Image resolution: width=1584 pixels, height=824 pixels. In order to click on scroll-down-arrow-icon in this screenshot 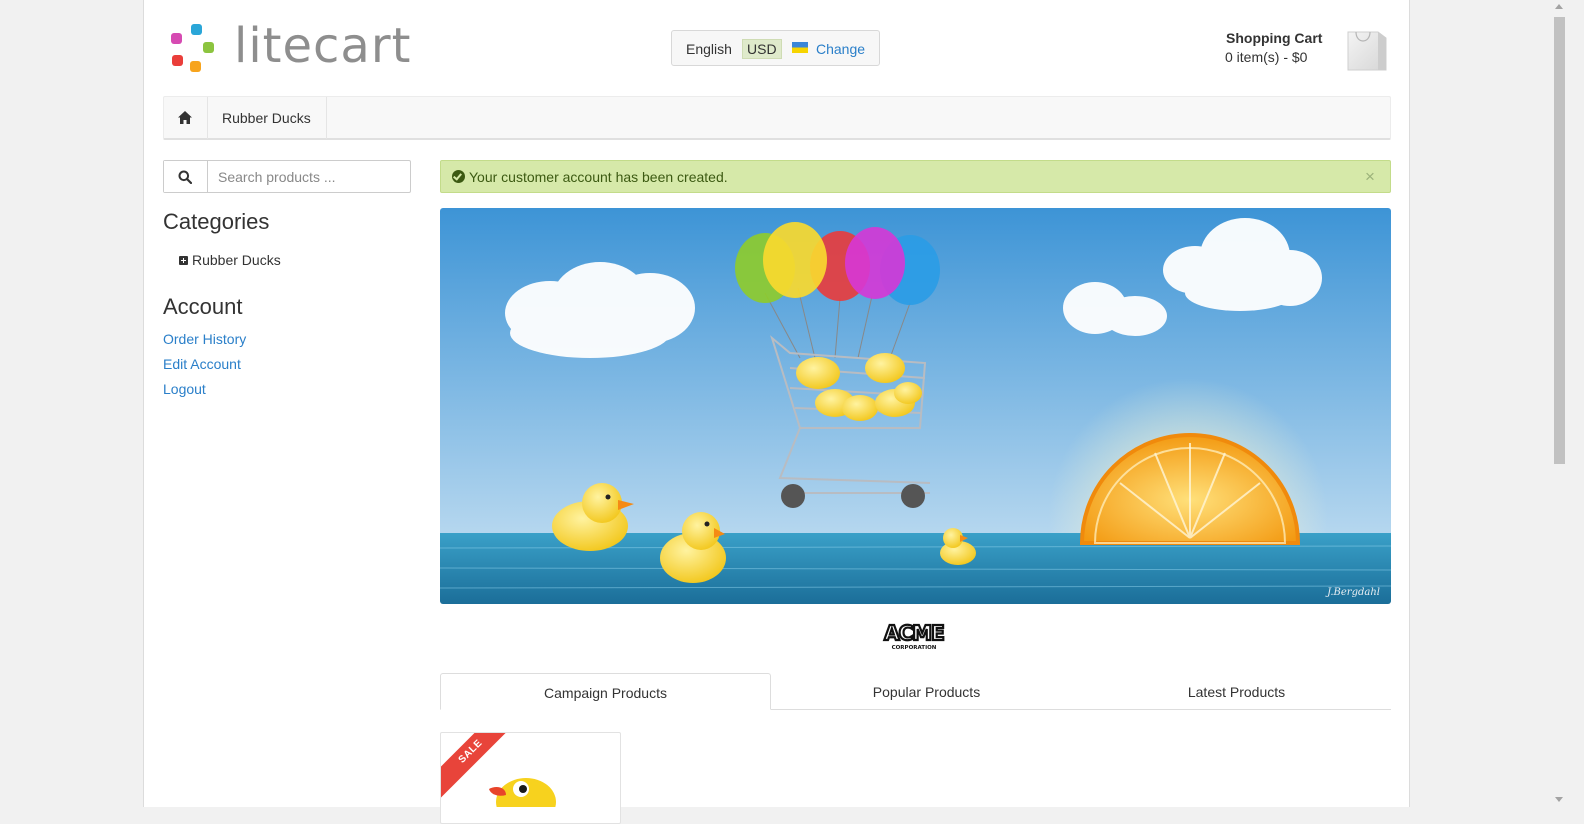, I will do `click(1559, 799)`.